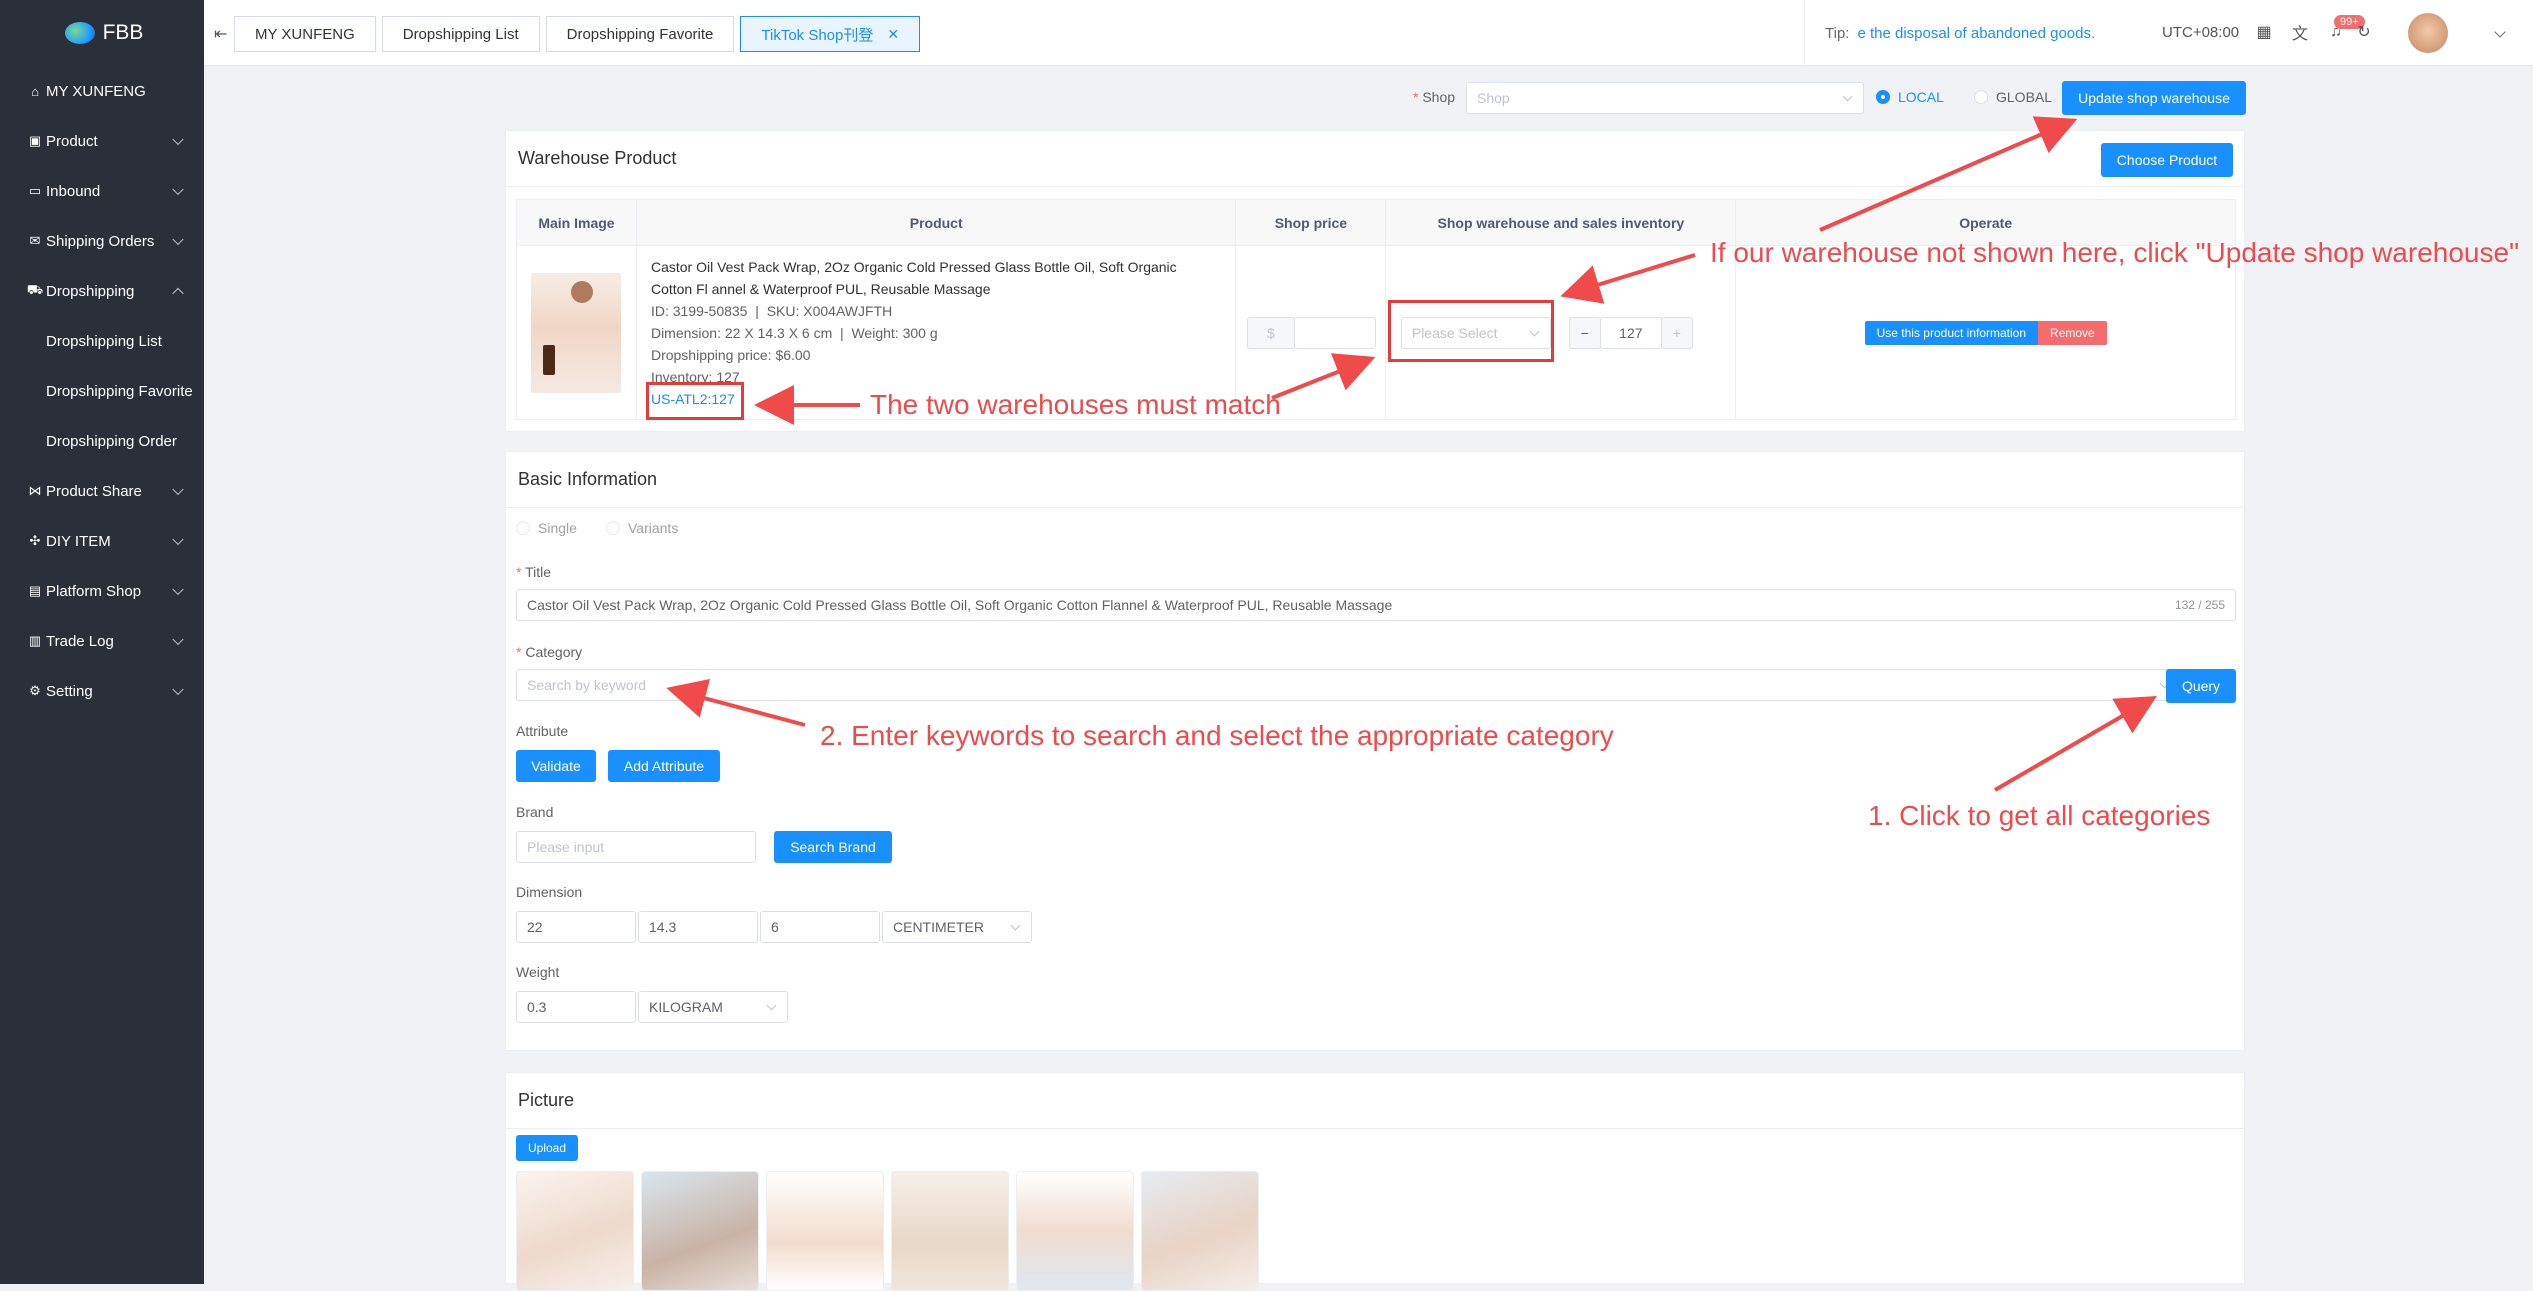  What do you see at coordinates (104, 641) in the screenshot?
I see `sidebar-item-trade-log: ▥ Trade Log` at bounding box center [104, 641].